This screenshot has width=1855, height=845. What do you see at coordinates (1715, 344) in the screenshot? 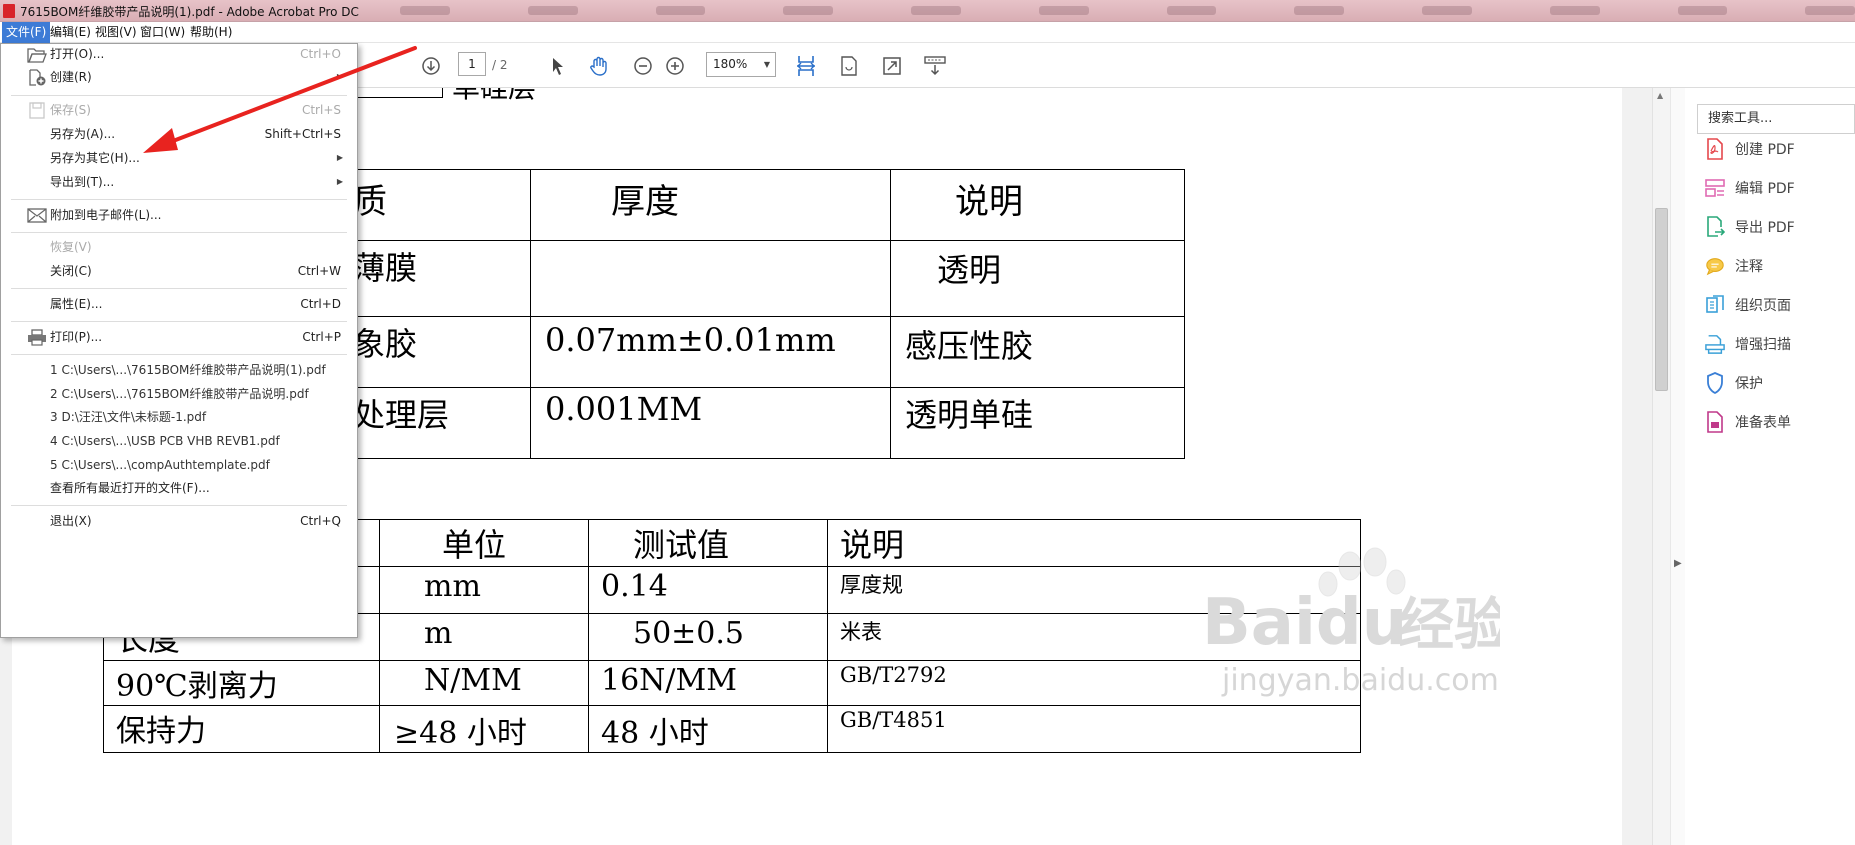
I see `enhance-scans-icon` at bounding box center [1715, 344].